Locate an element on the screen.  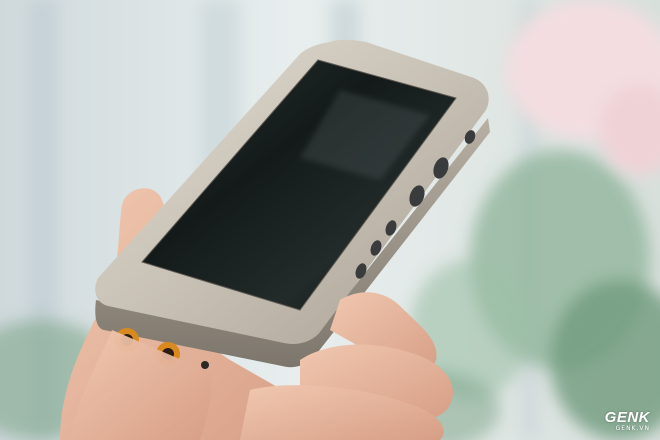
watermark: GENK GENK.VN is located at coordinates (627, 421).